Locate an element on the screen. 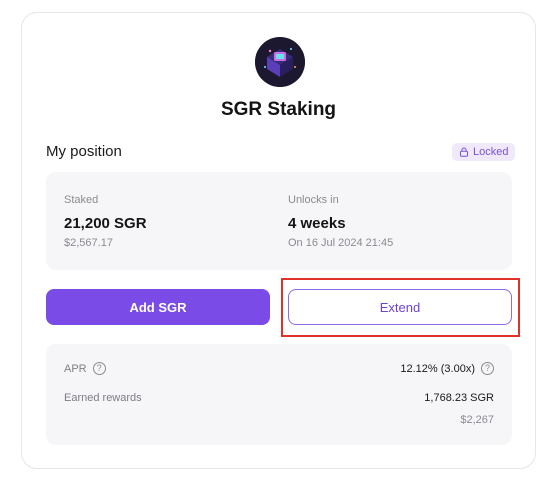 The height and width of the screenshot is (478, 549). add-sgr-button: Add SGR is located at coordinates (158, 307).